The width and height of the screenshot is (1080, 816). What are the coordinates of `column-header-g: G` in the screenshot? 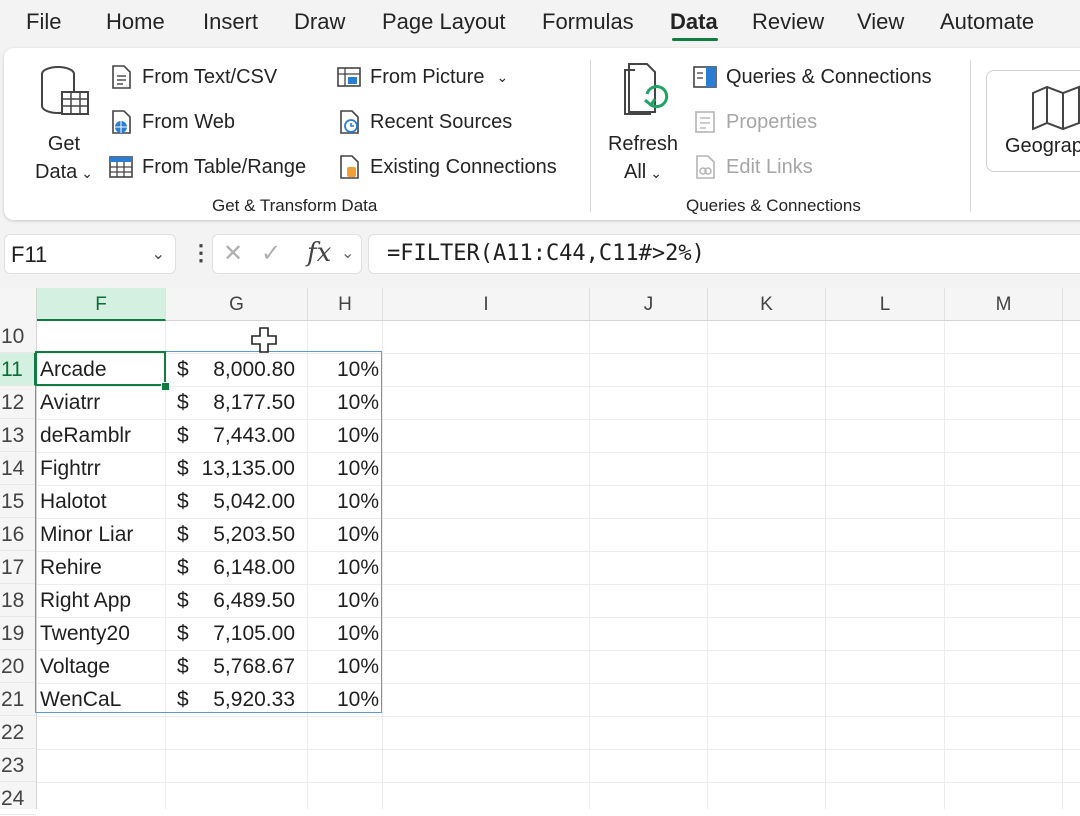 It's located at (237, 304).